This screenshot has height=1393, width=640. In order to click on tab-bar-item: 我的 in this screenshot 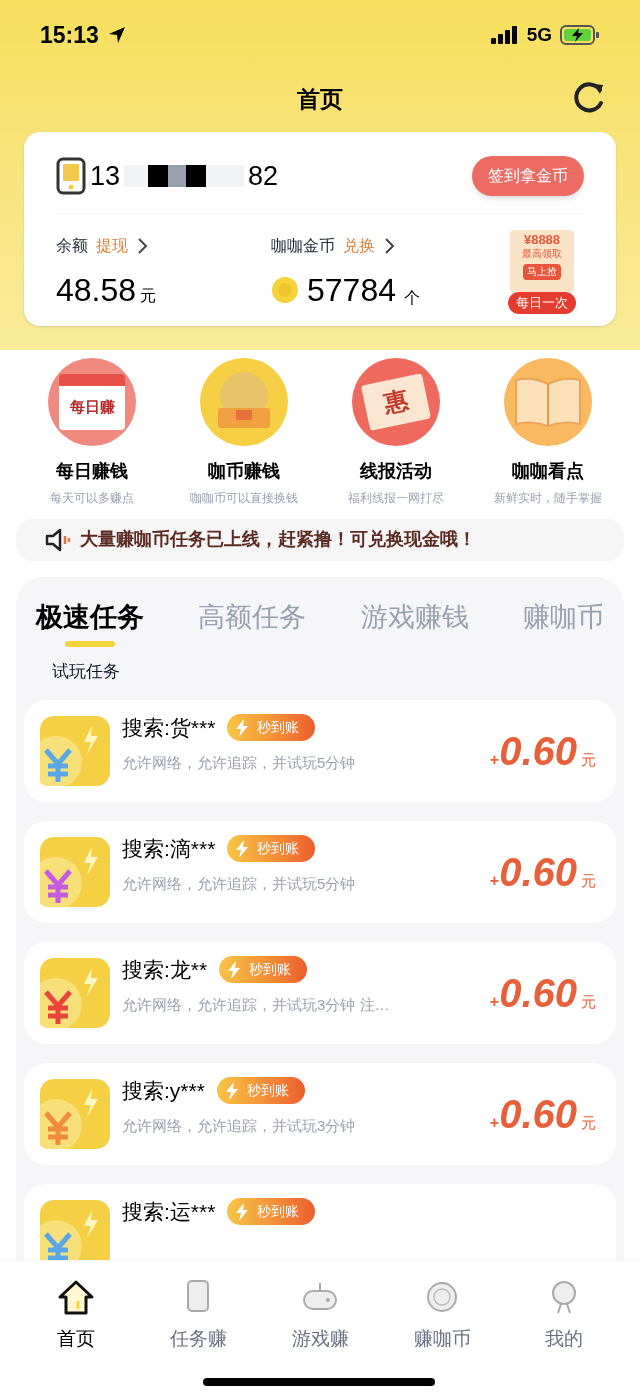, I will do `click(564, 1315)`.